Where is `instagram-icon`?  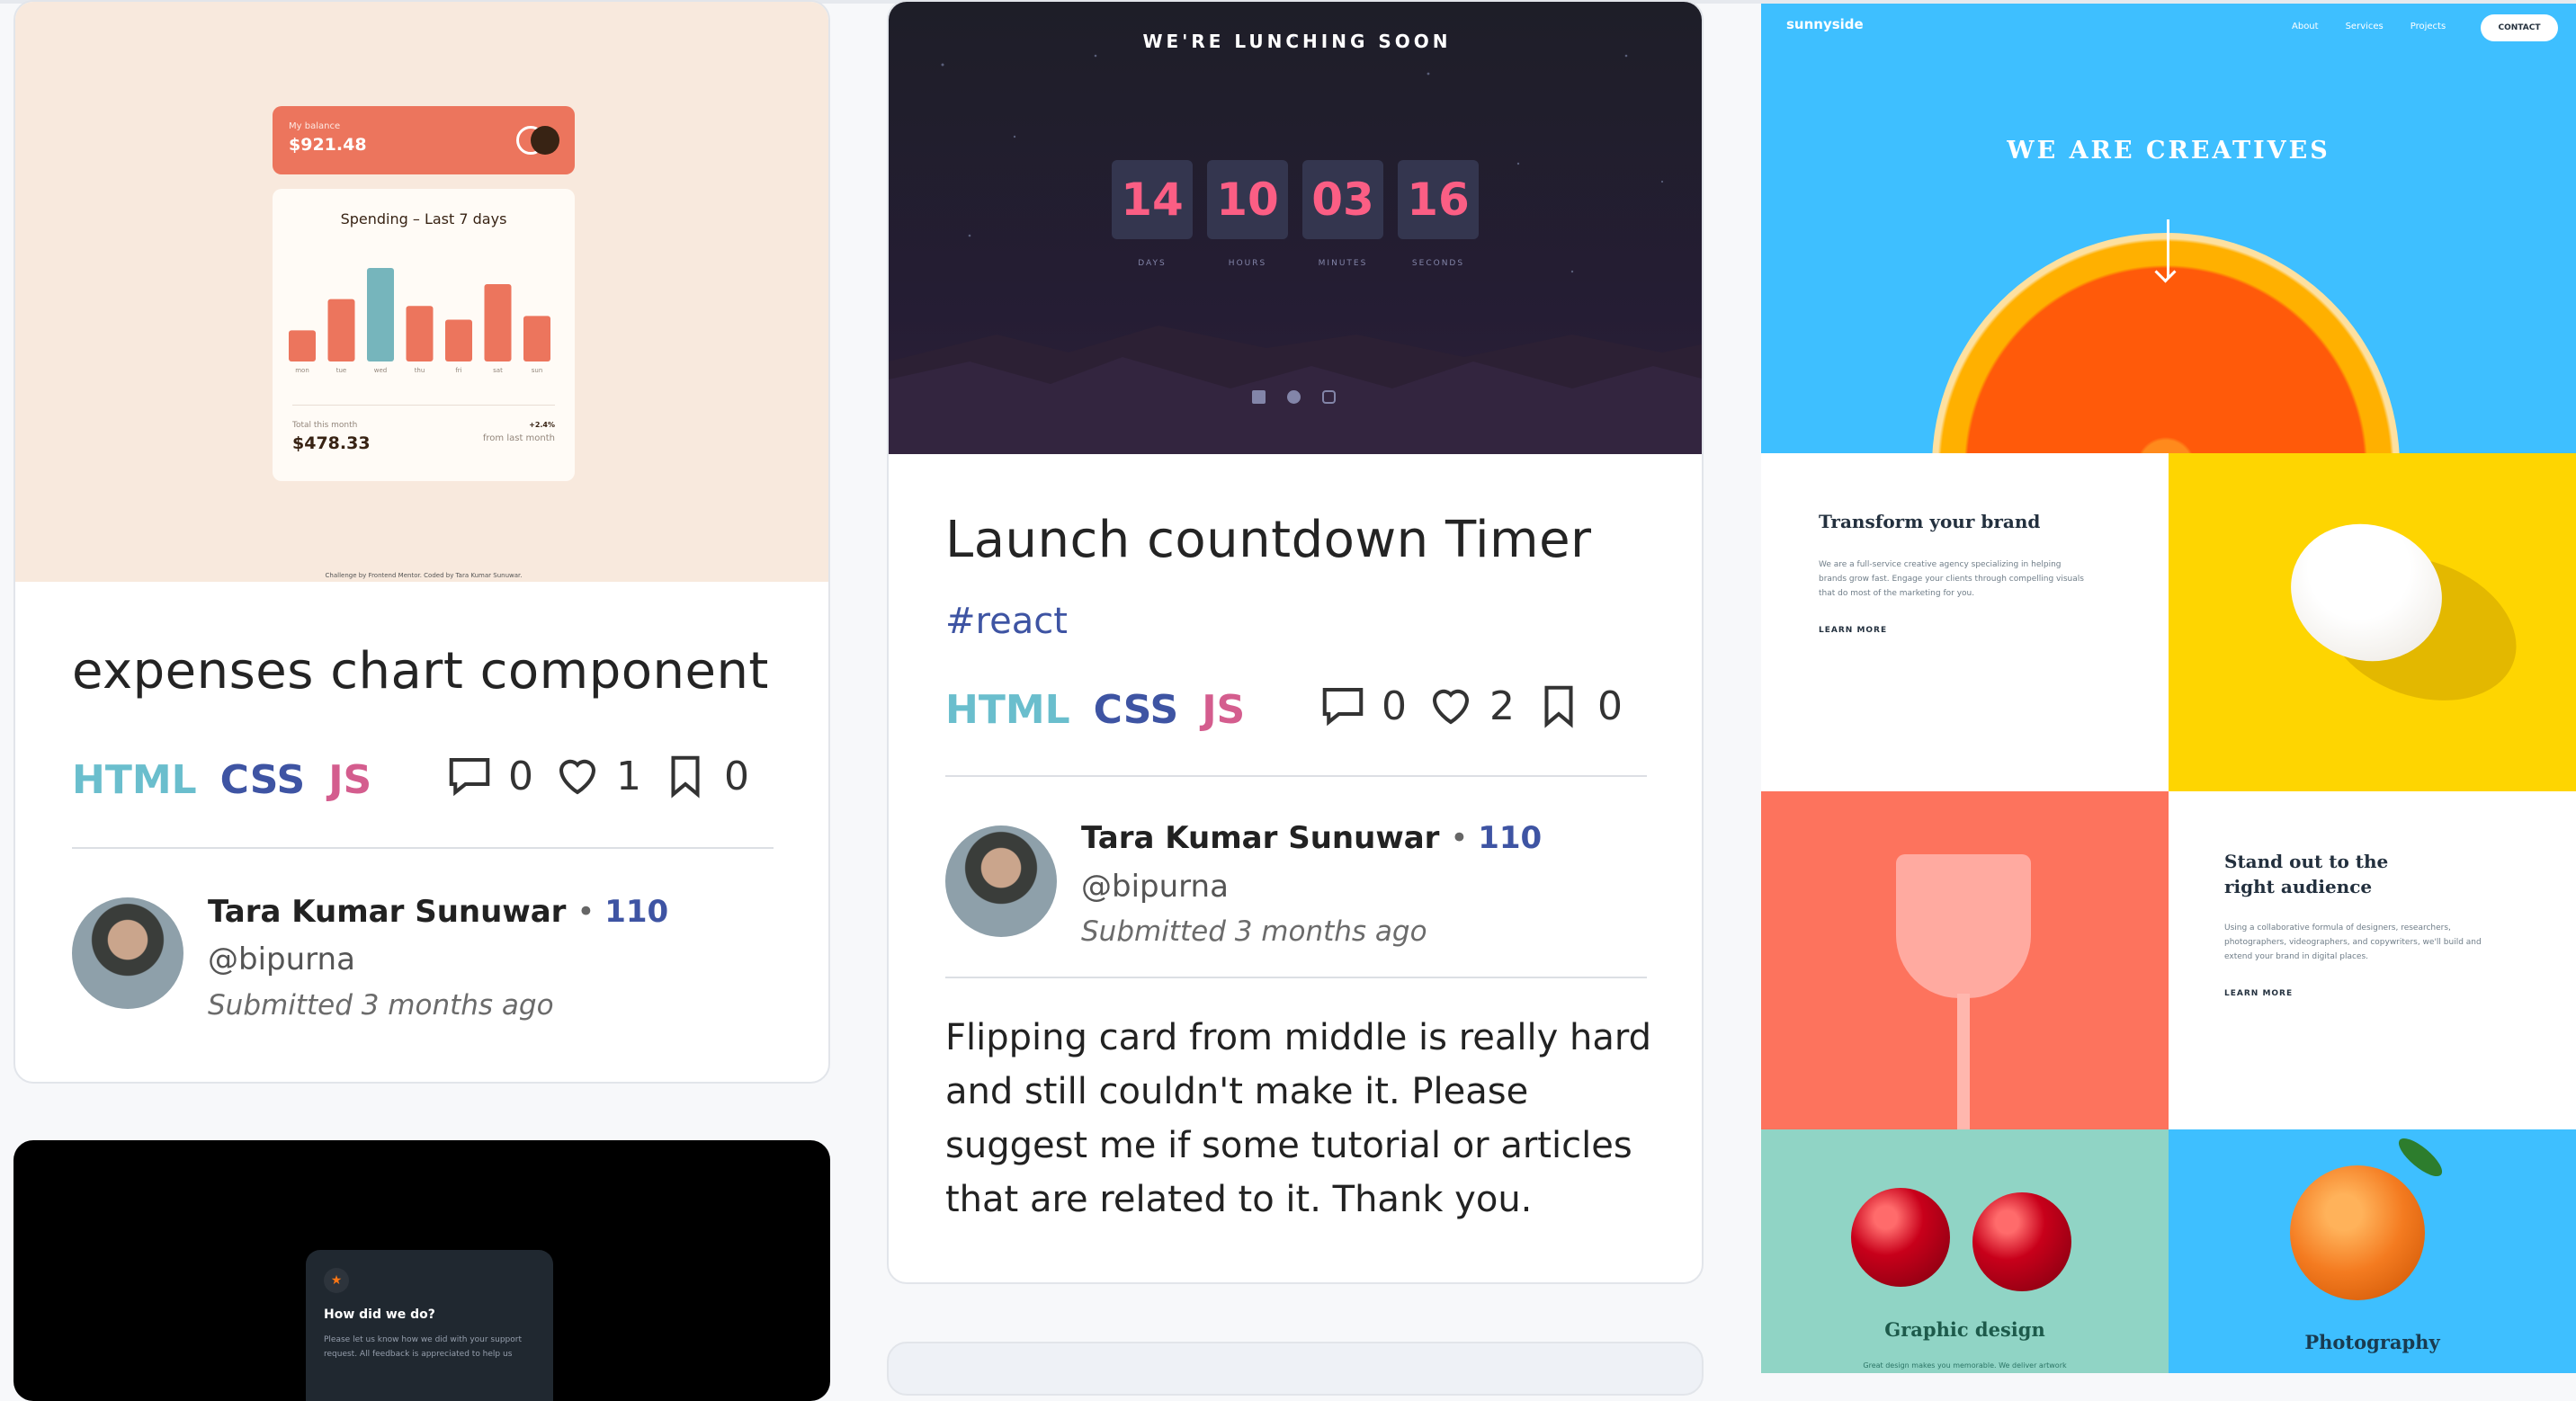
instagram-icon is located at coordinates (1329, 397).